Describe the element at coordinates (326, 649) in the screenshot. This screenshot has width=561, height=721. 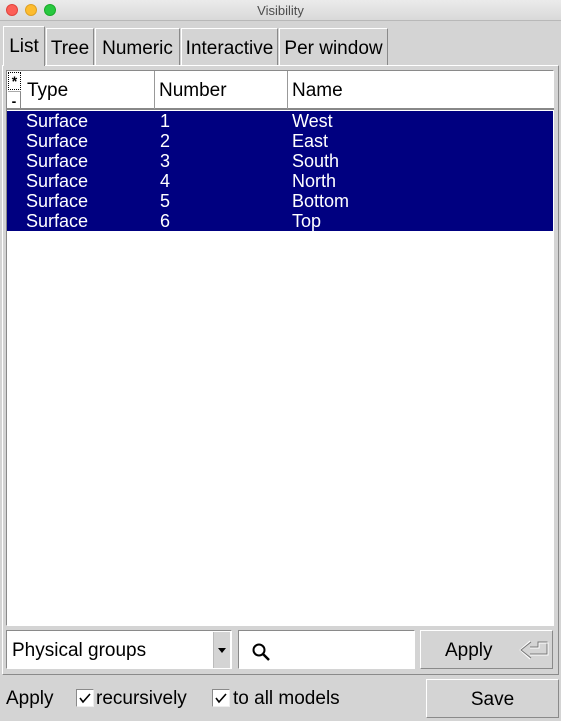
I see `search-input` at that location.